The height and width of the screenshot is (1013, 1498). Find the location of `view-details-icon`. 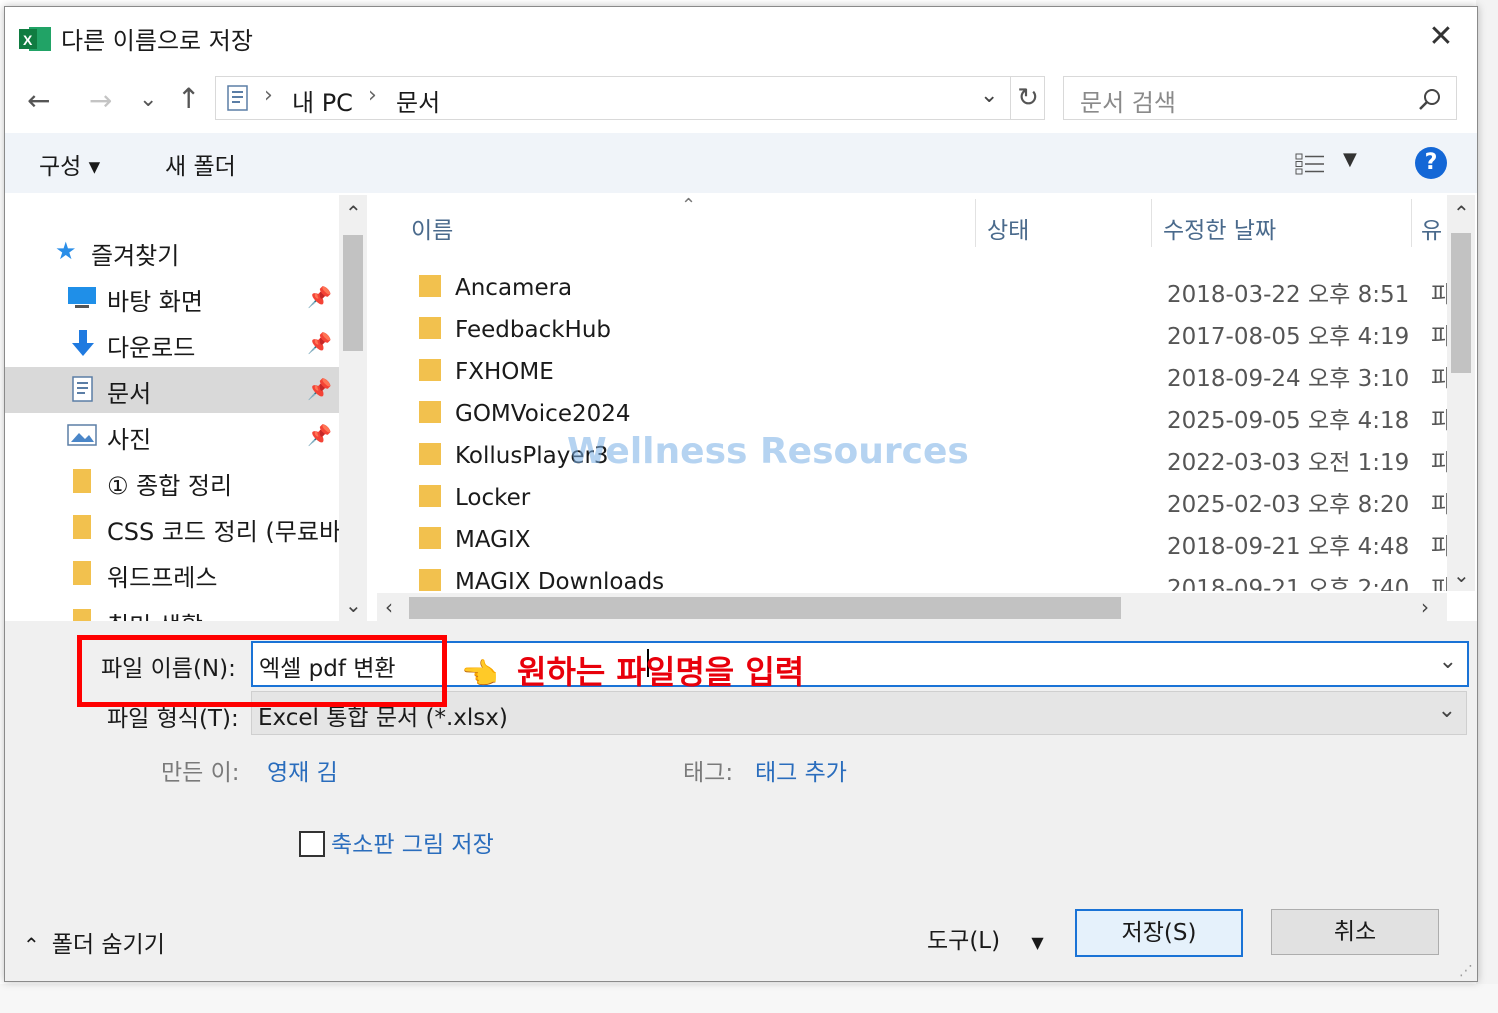

view-details-icon is located at coordinates (1310, 164).